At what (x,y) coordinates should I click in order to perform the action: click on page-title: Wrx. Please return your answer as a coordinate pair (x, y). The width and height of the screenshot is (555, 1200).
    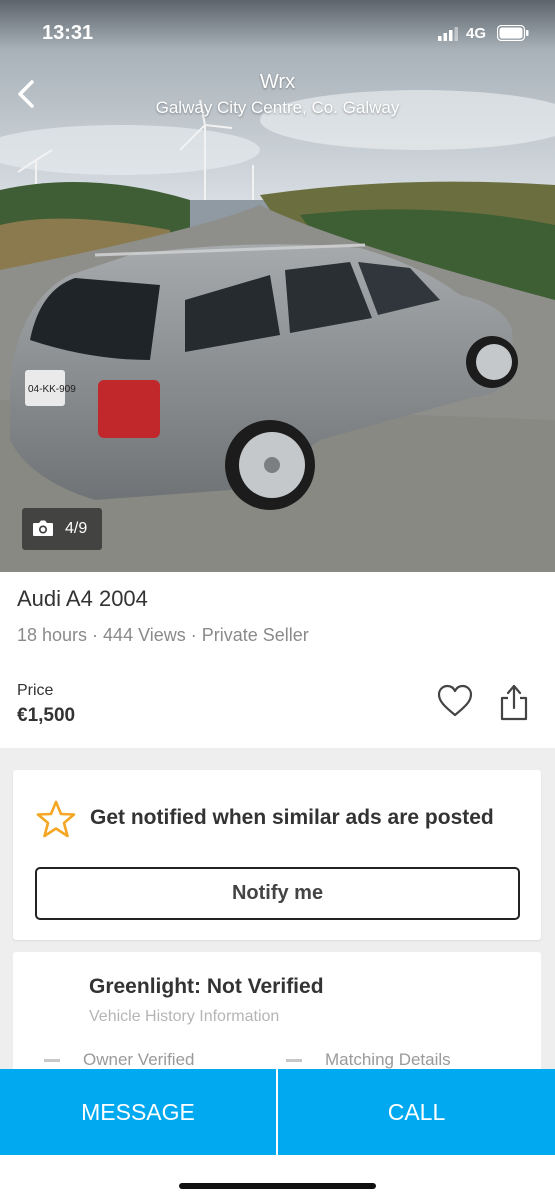
    Looking at the image, I should click on (277, 82).